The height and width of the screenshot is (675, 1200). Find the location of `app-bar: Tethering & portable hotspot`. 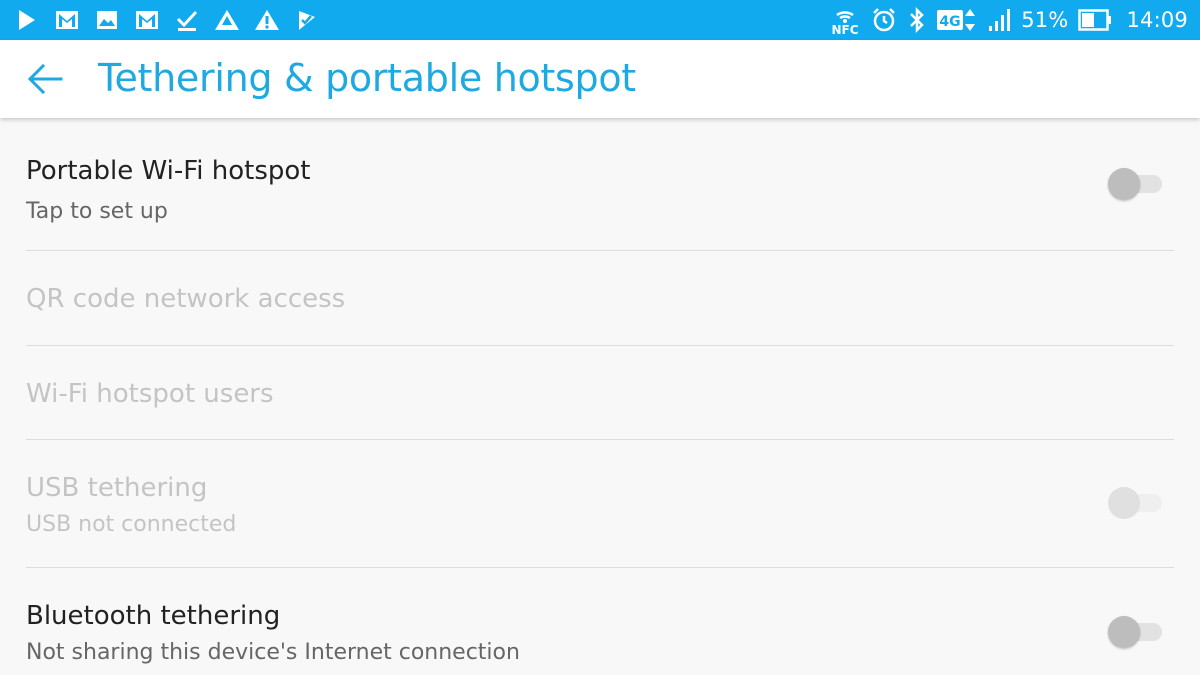

app-bar: Tethering & portable hotspot is located at coordinates (600, 79).